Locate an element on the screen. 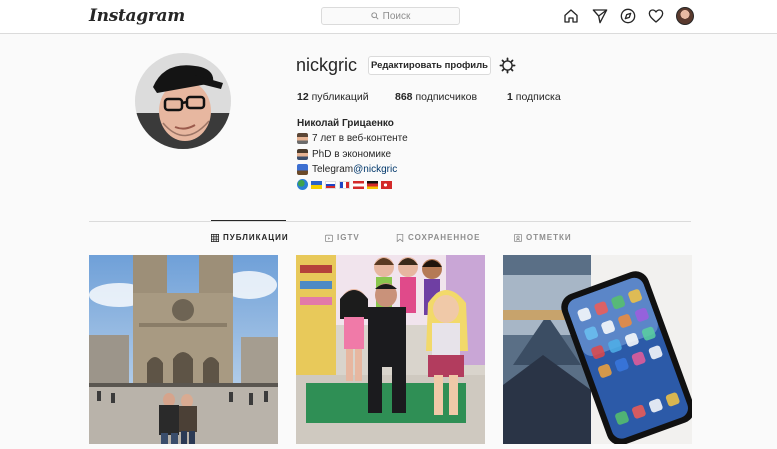 The width and height of the screenshot is (777, 449). search-input: Поиск is located at coordinates (390, 16).